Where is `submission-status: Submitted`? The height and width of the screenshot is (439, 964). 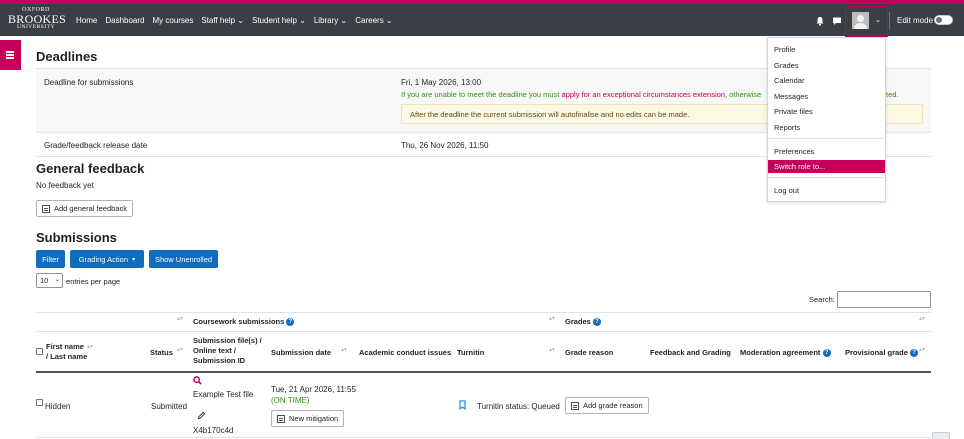
submission-status: Submitted is located at coordinates (169, 406).